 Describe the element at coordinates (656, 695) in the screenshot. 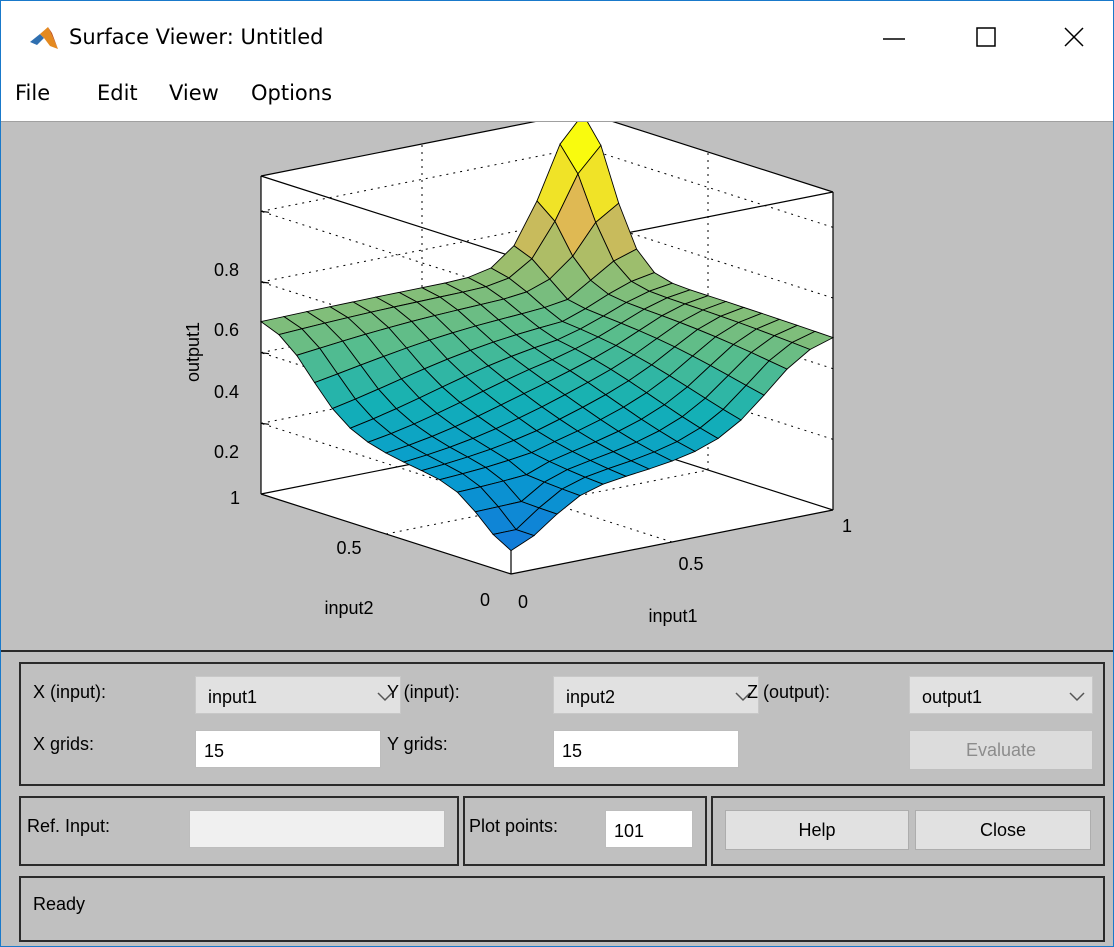

I see `y-input-select: input2` at that location.